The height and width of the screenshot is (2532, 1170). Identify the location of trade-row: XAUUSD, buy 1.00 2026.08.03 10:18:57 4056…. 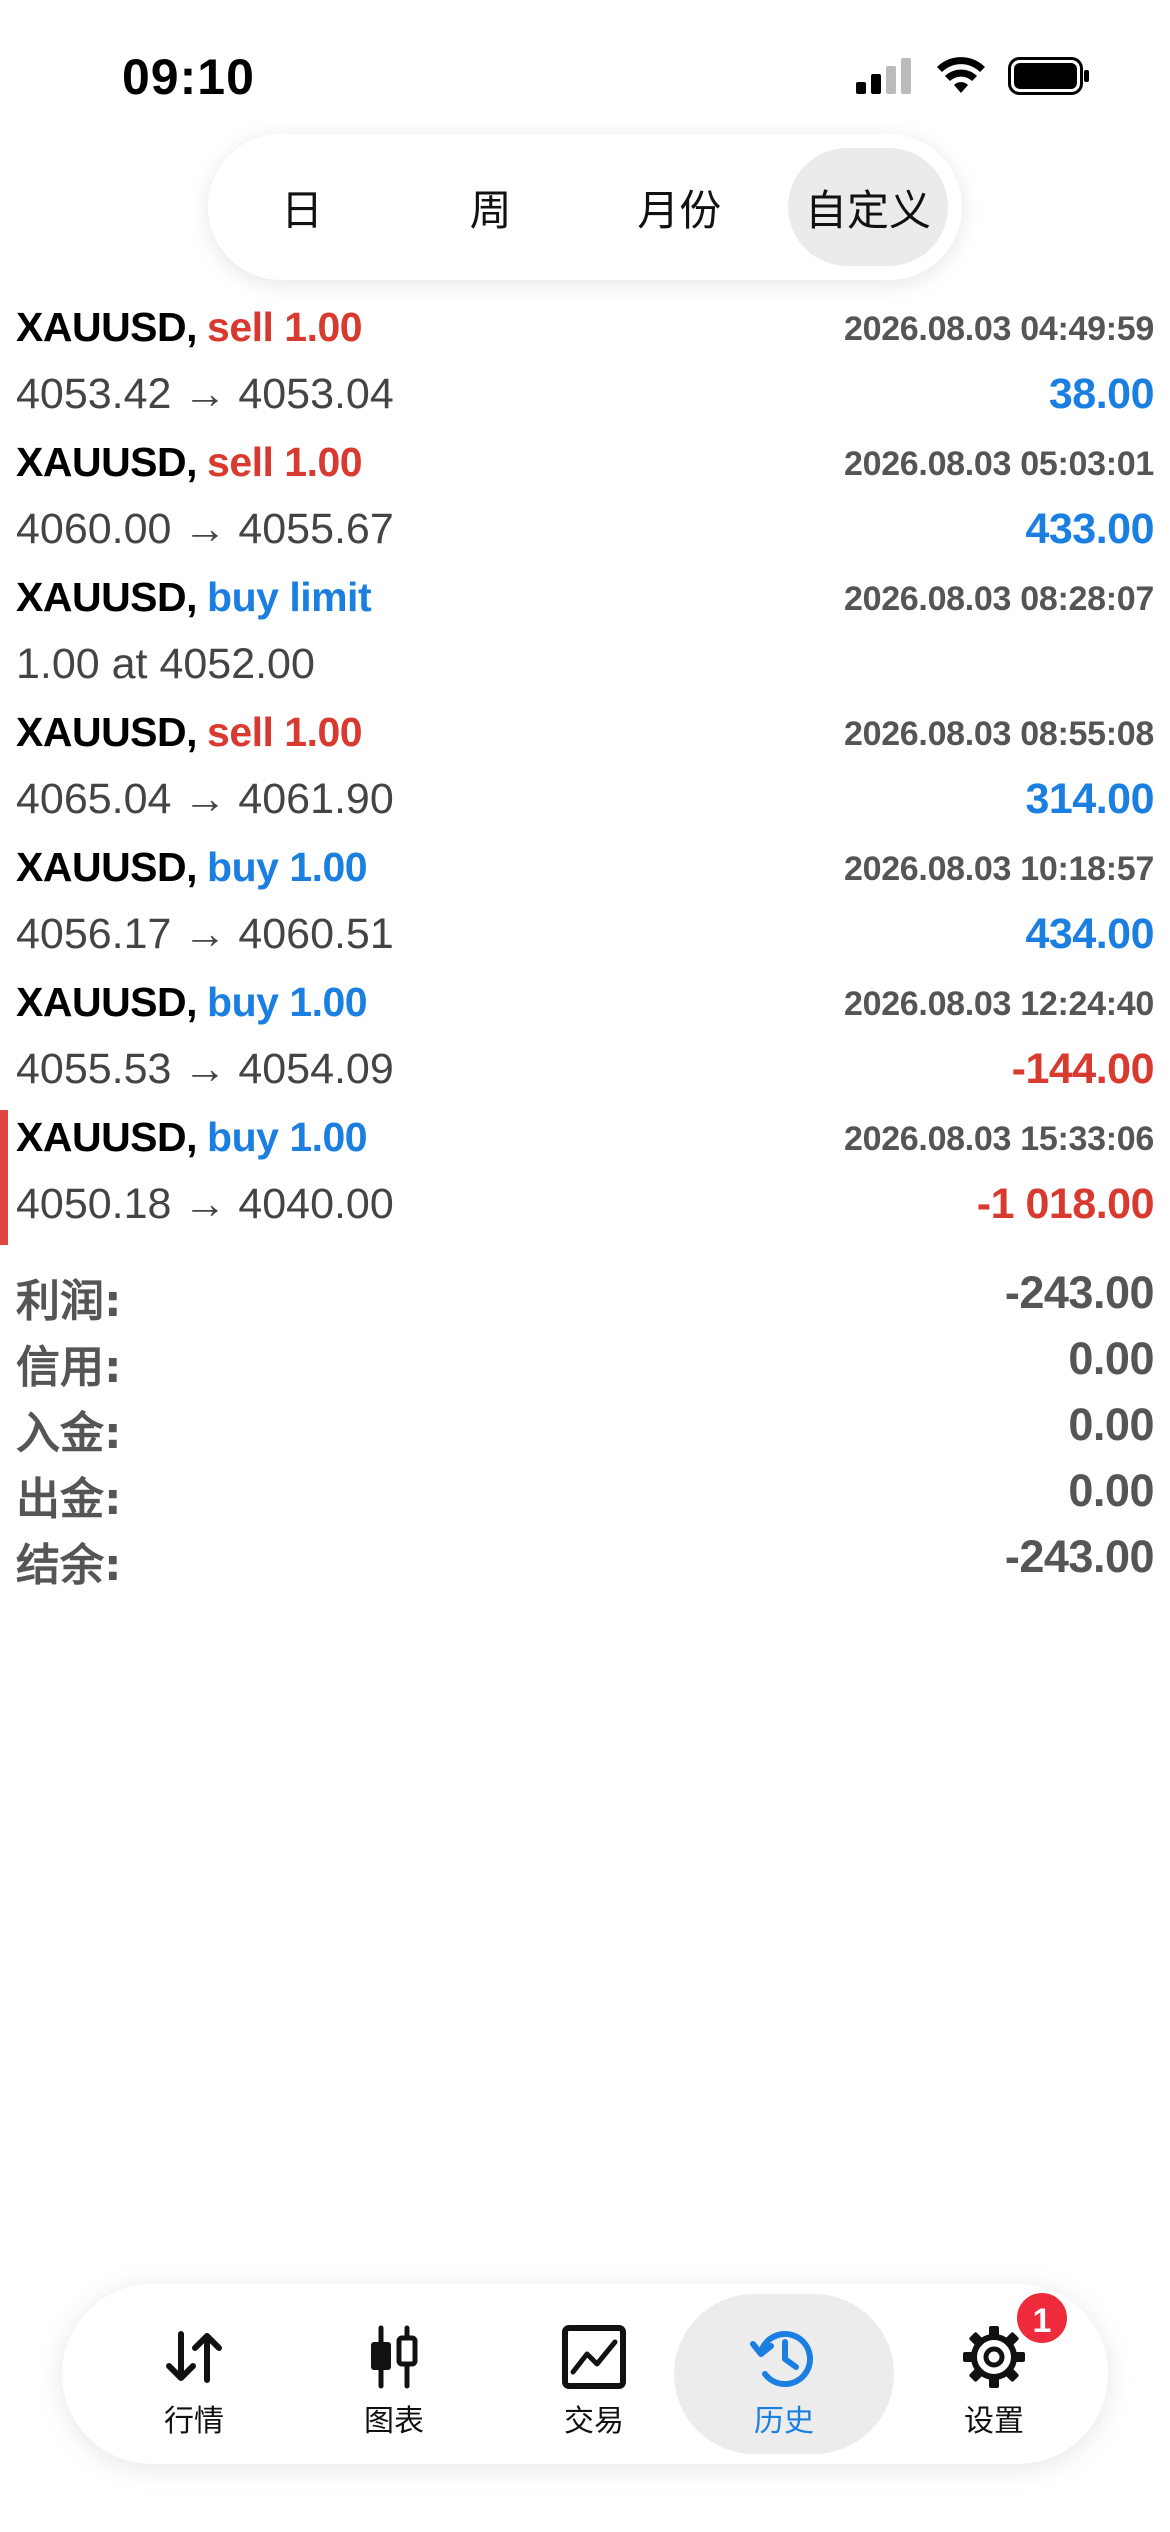
(585, 907).